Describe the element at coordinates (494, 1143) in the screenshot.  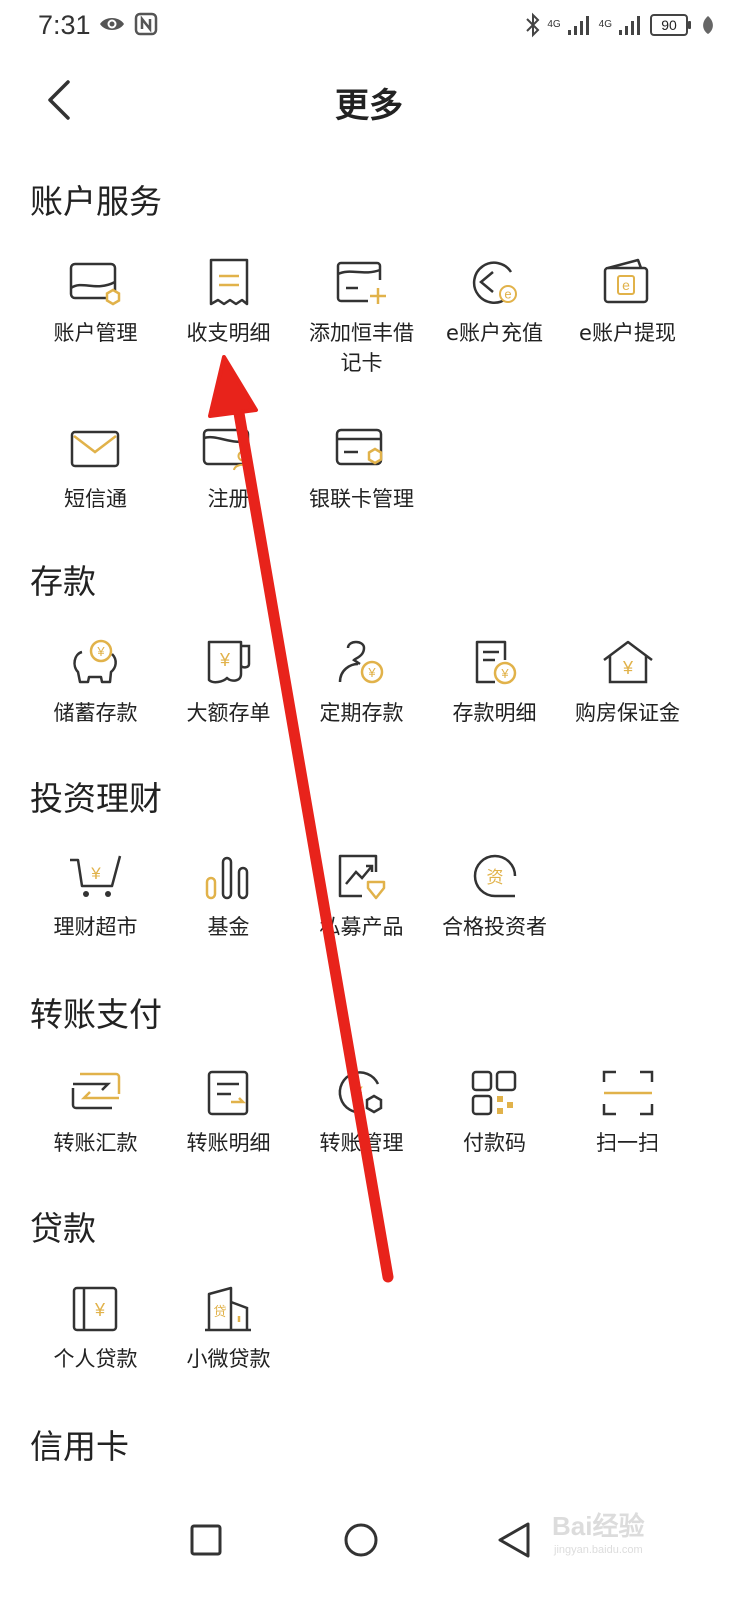
I see `grid-label: 付款码` at that location.